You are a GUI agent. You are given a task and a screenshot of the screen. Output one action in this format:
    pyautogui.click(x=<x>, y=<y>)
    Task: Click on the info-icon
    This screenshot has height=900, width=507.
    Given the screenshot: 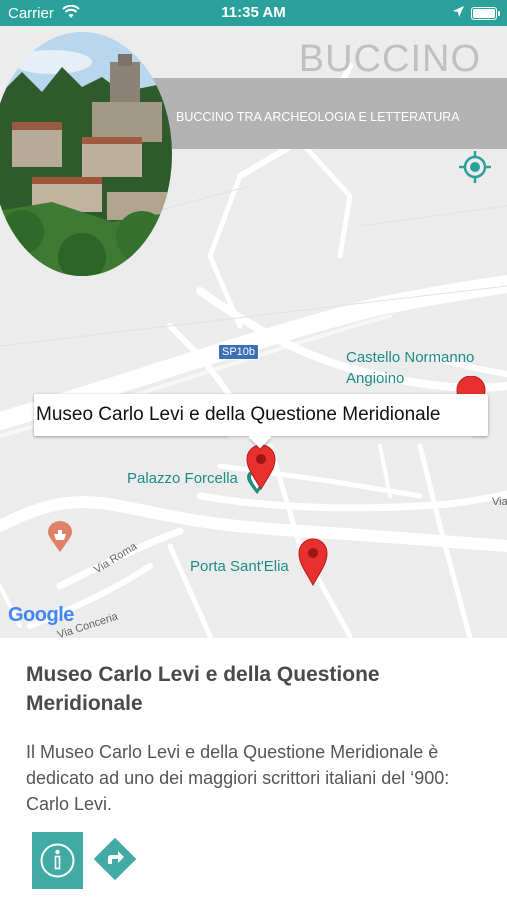 What is the action you would take?
    pyautogui.click(x=57, y=860)
    